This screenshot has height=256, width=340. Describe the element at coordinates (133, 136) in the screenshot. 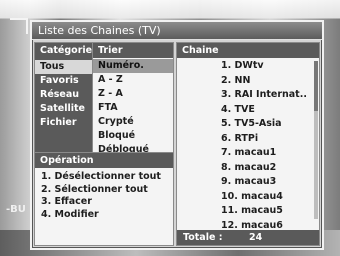

I see `sort-item-bloque: Bloqué` at that location.